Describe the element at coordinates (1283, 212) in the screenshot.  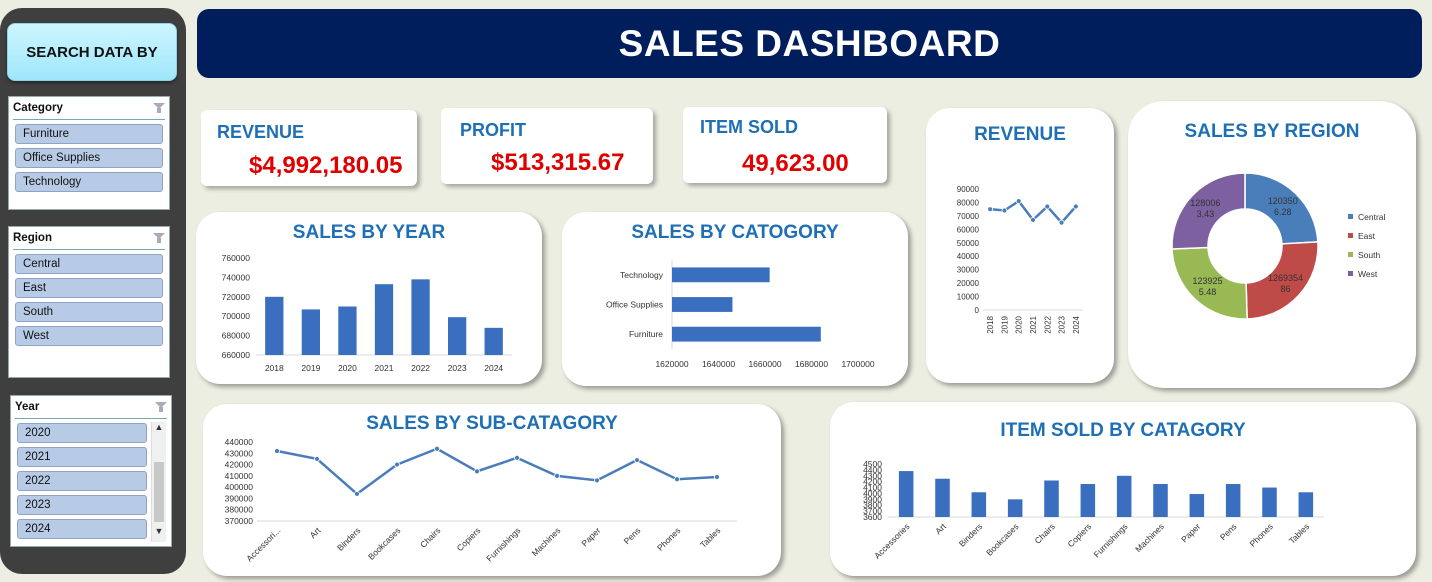
I see `data-label: 6.28` at that location.